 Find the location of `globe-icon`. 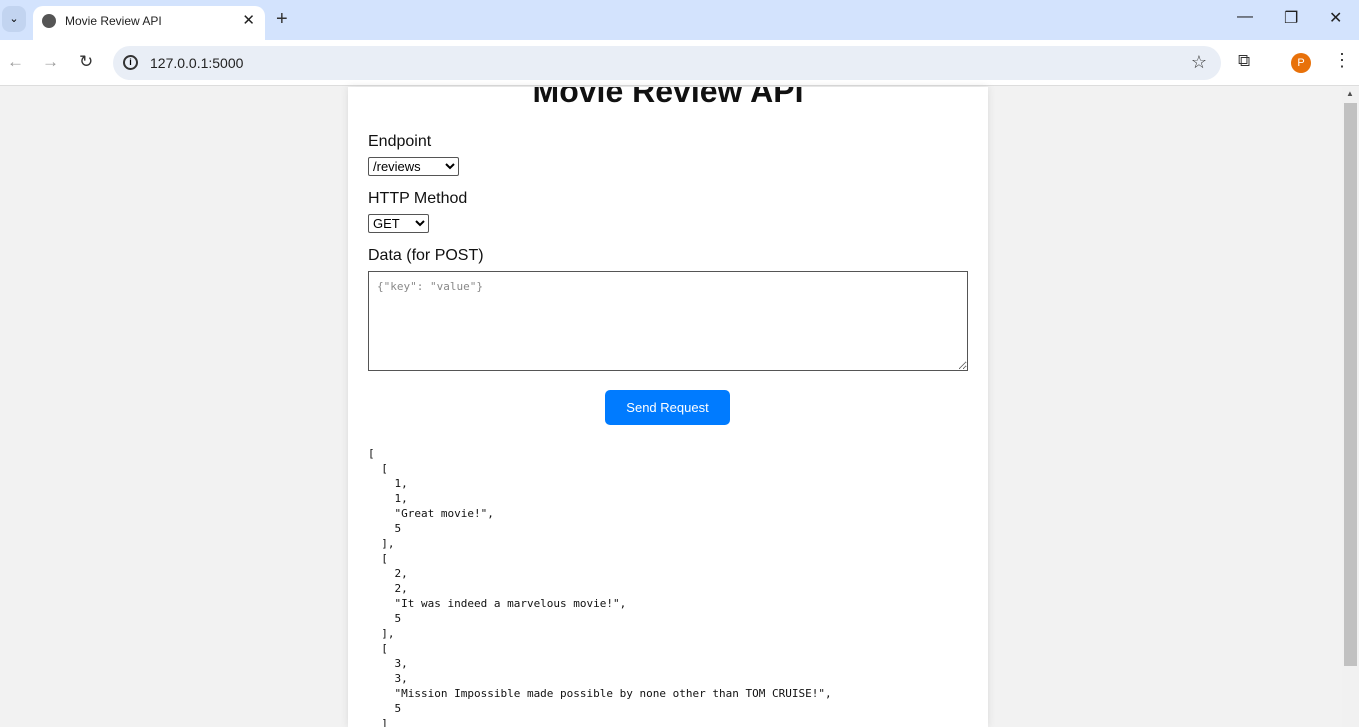

globe-icon is located at coordinates (49, 21).